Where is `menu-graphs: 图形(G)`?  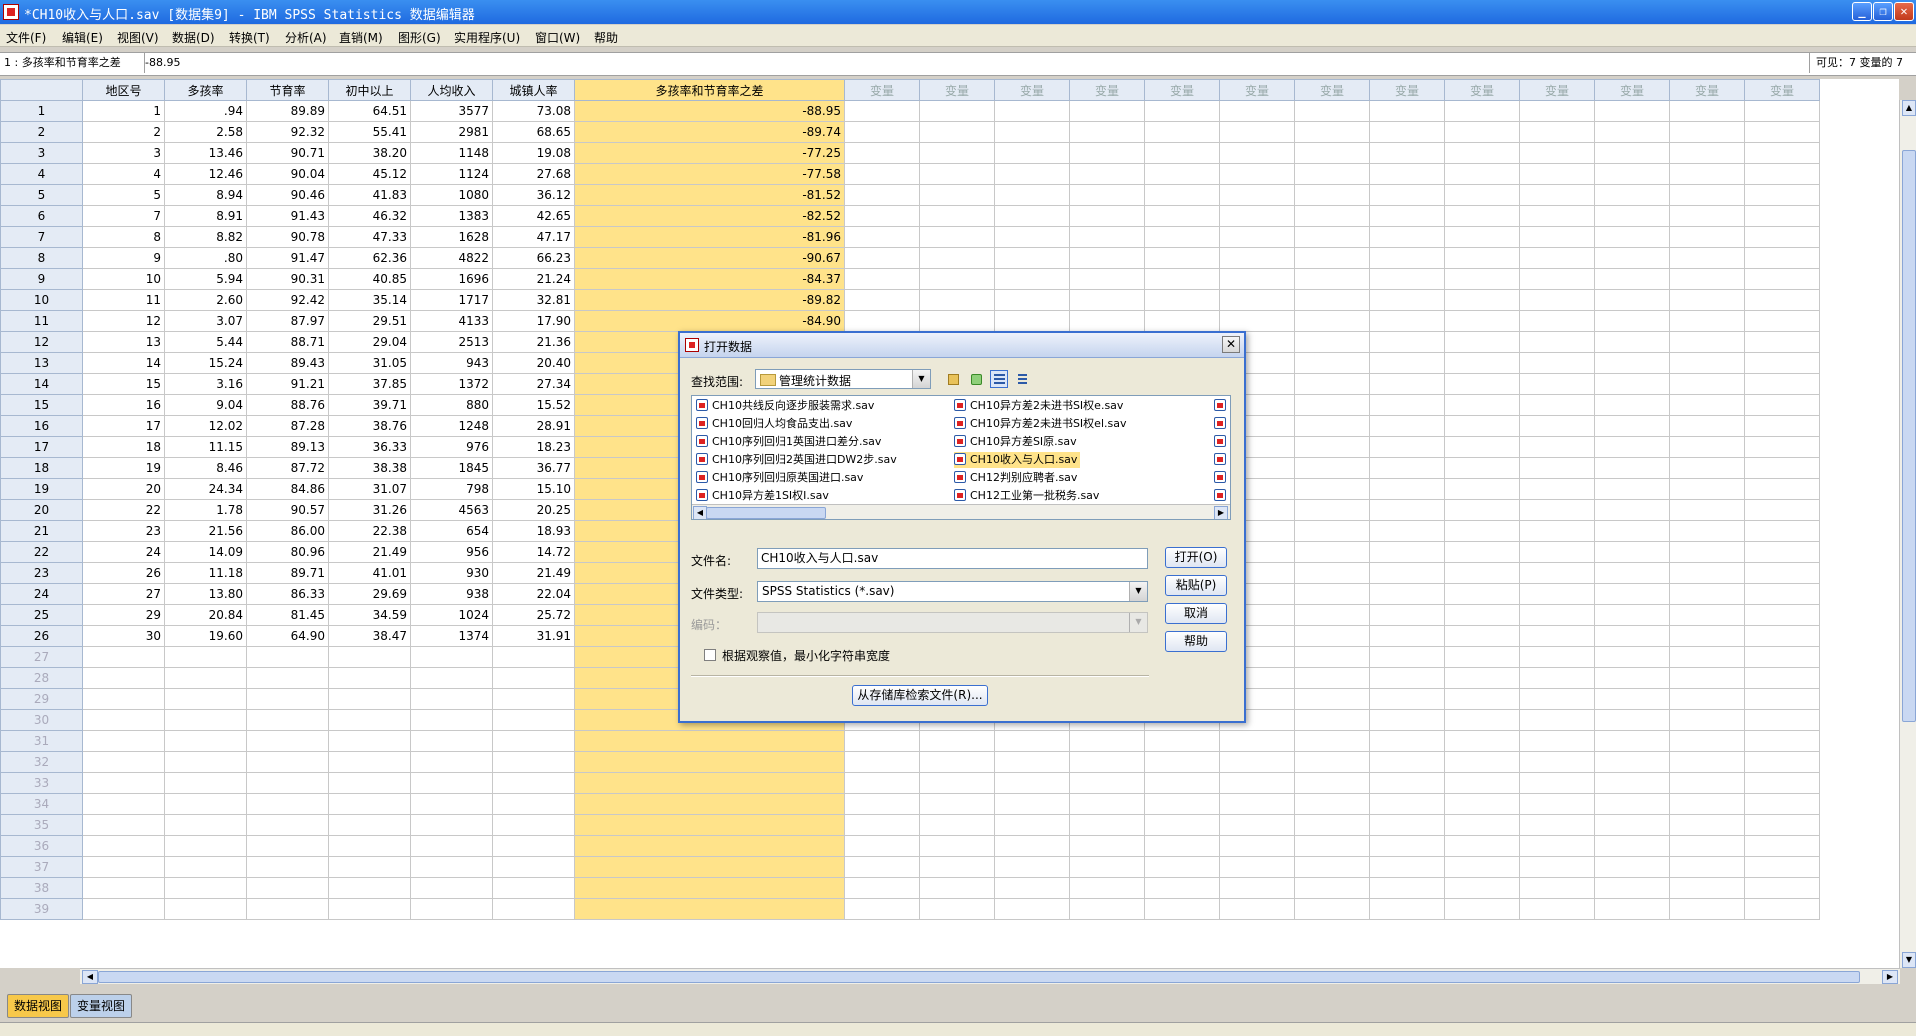
menu-graphs: 图形(G) is located at coordinates (419, 37).